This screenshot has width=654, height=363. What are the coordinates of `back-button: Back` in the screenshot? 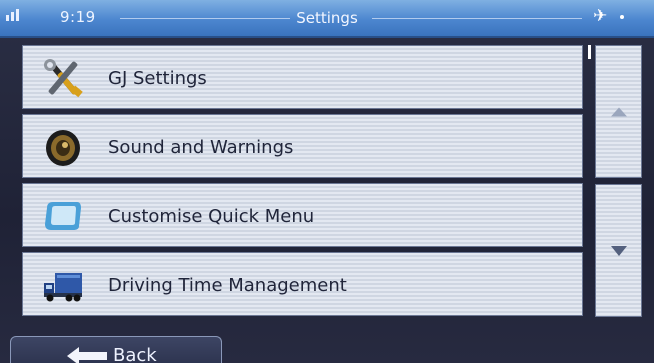 It's located at (116, 349).